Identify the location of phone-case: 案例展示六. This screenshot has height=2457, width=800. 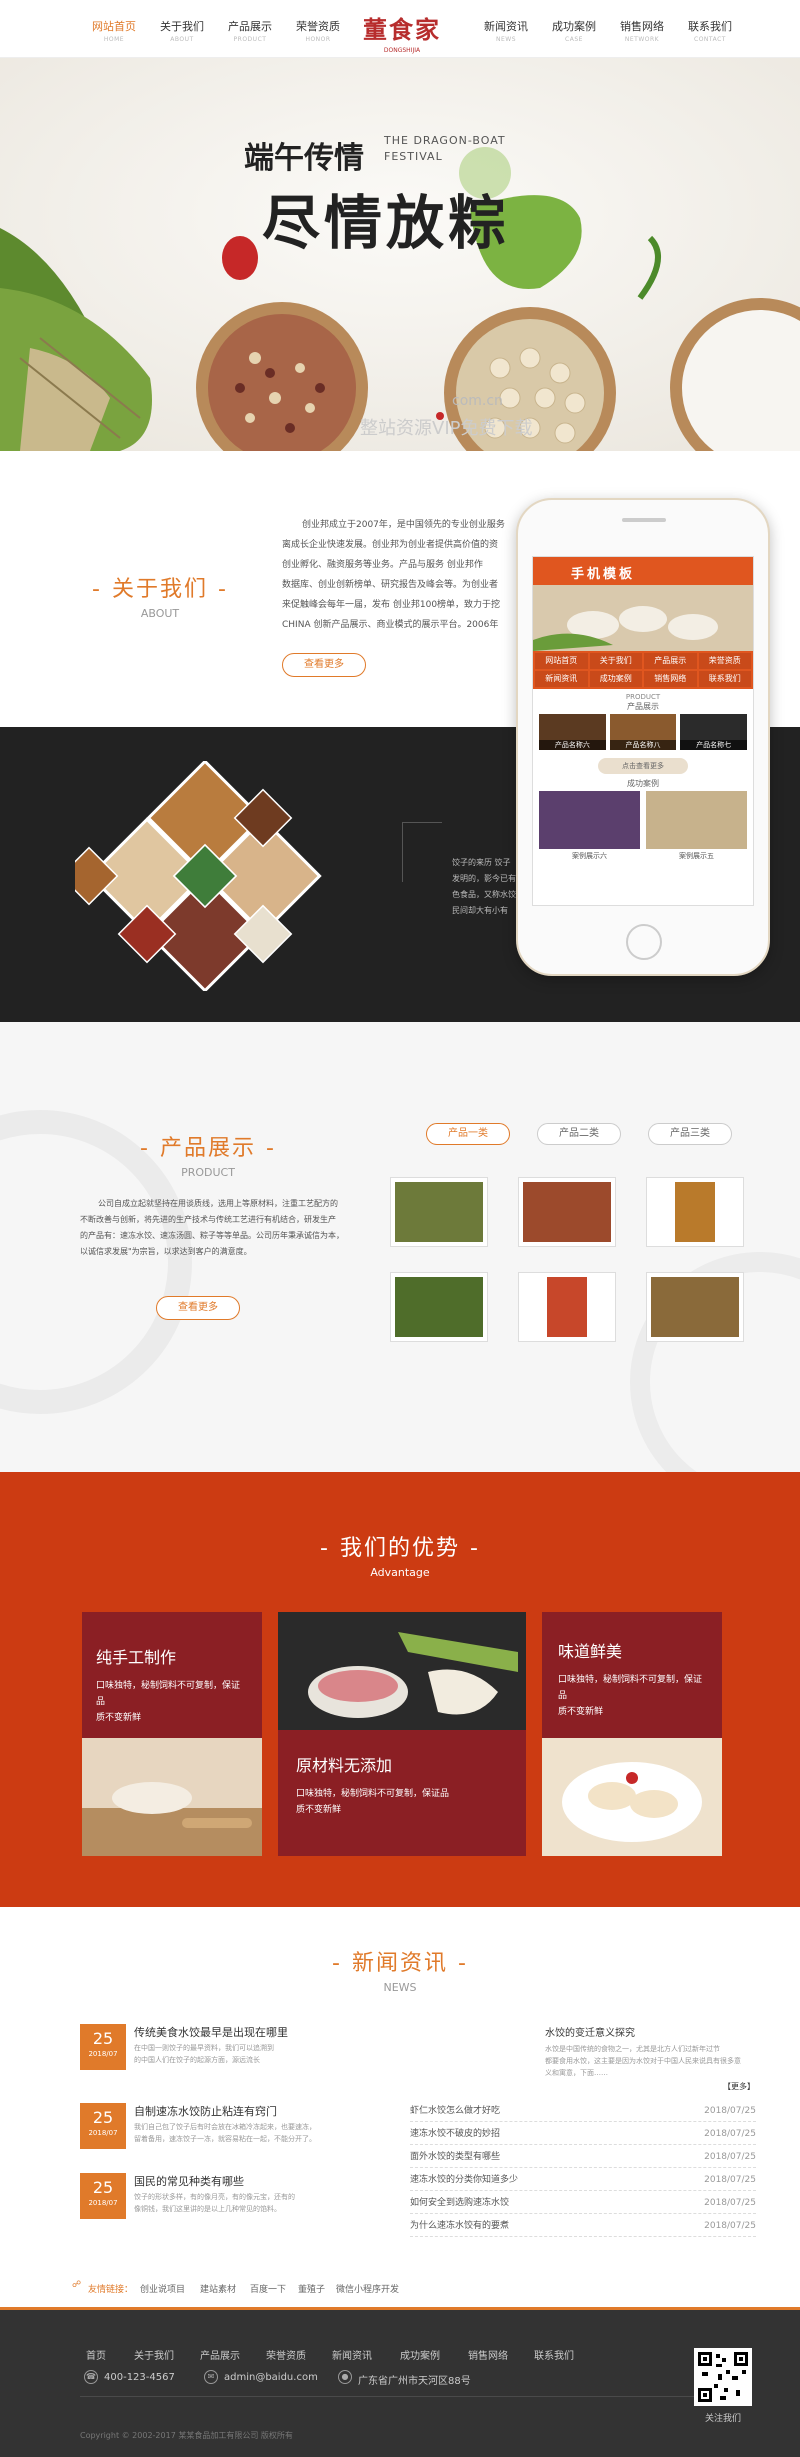
(589, 826).